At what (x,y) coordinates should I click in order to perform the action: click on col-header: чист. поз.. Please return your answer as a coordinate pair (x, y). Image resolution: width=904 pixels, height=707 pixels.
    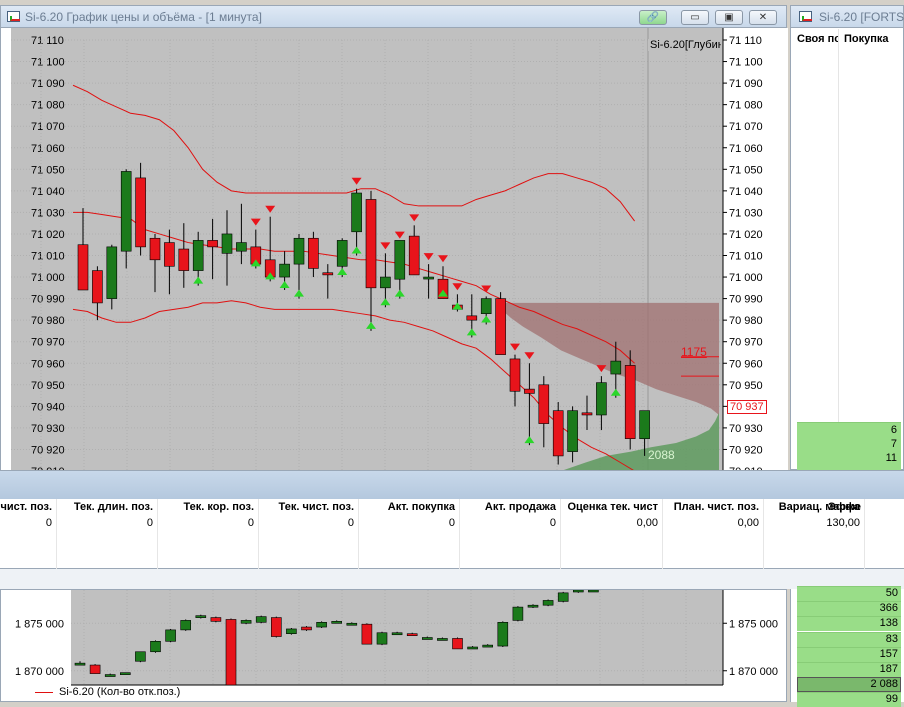
    Looking at the image, I should click on (26, 507).